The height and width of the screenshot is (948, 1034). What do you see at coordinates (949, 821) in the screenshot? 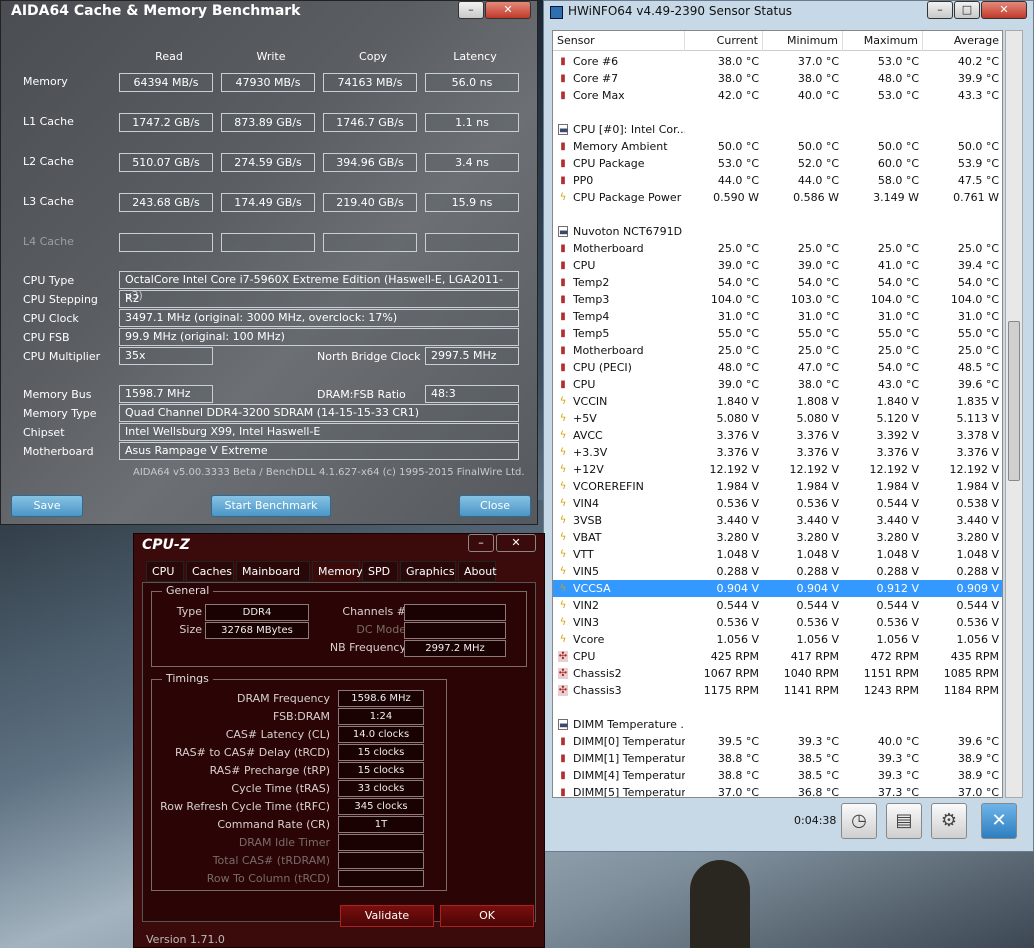
I see `gear-icon: ⚙` at bounding box center [949, 821].